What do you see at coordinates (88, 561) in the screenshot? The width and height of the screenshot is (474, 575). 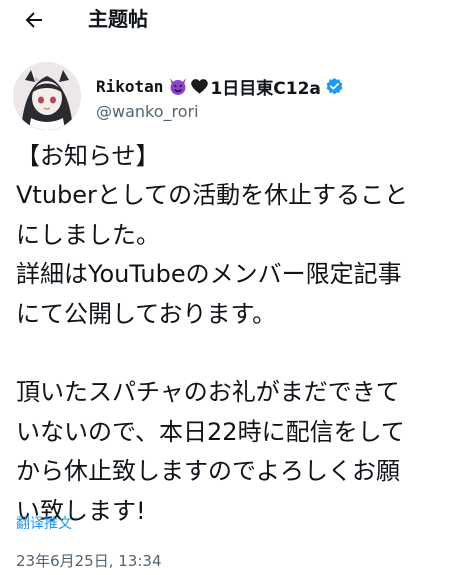 I see `tweet-timestamp: 23年6月25日, 13:34` at bounding box center [88, 561].